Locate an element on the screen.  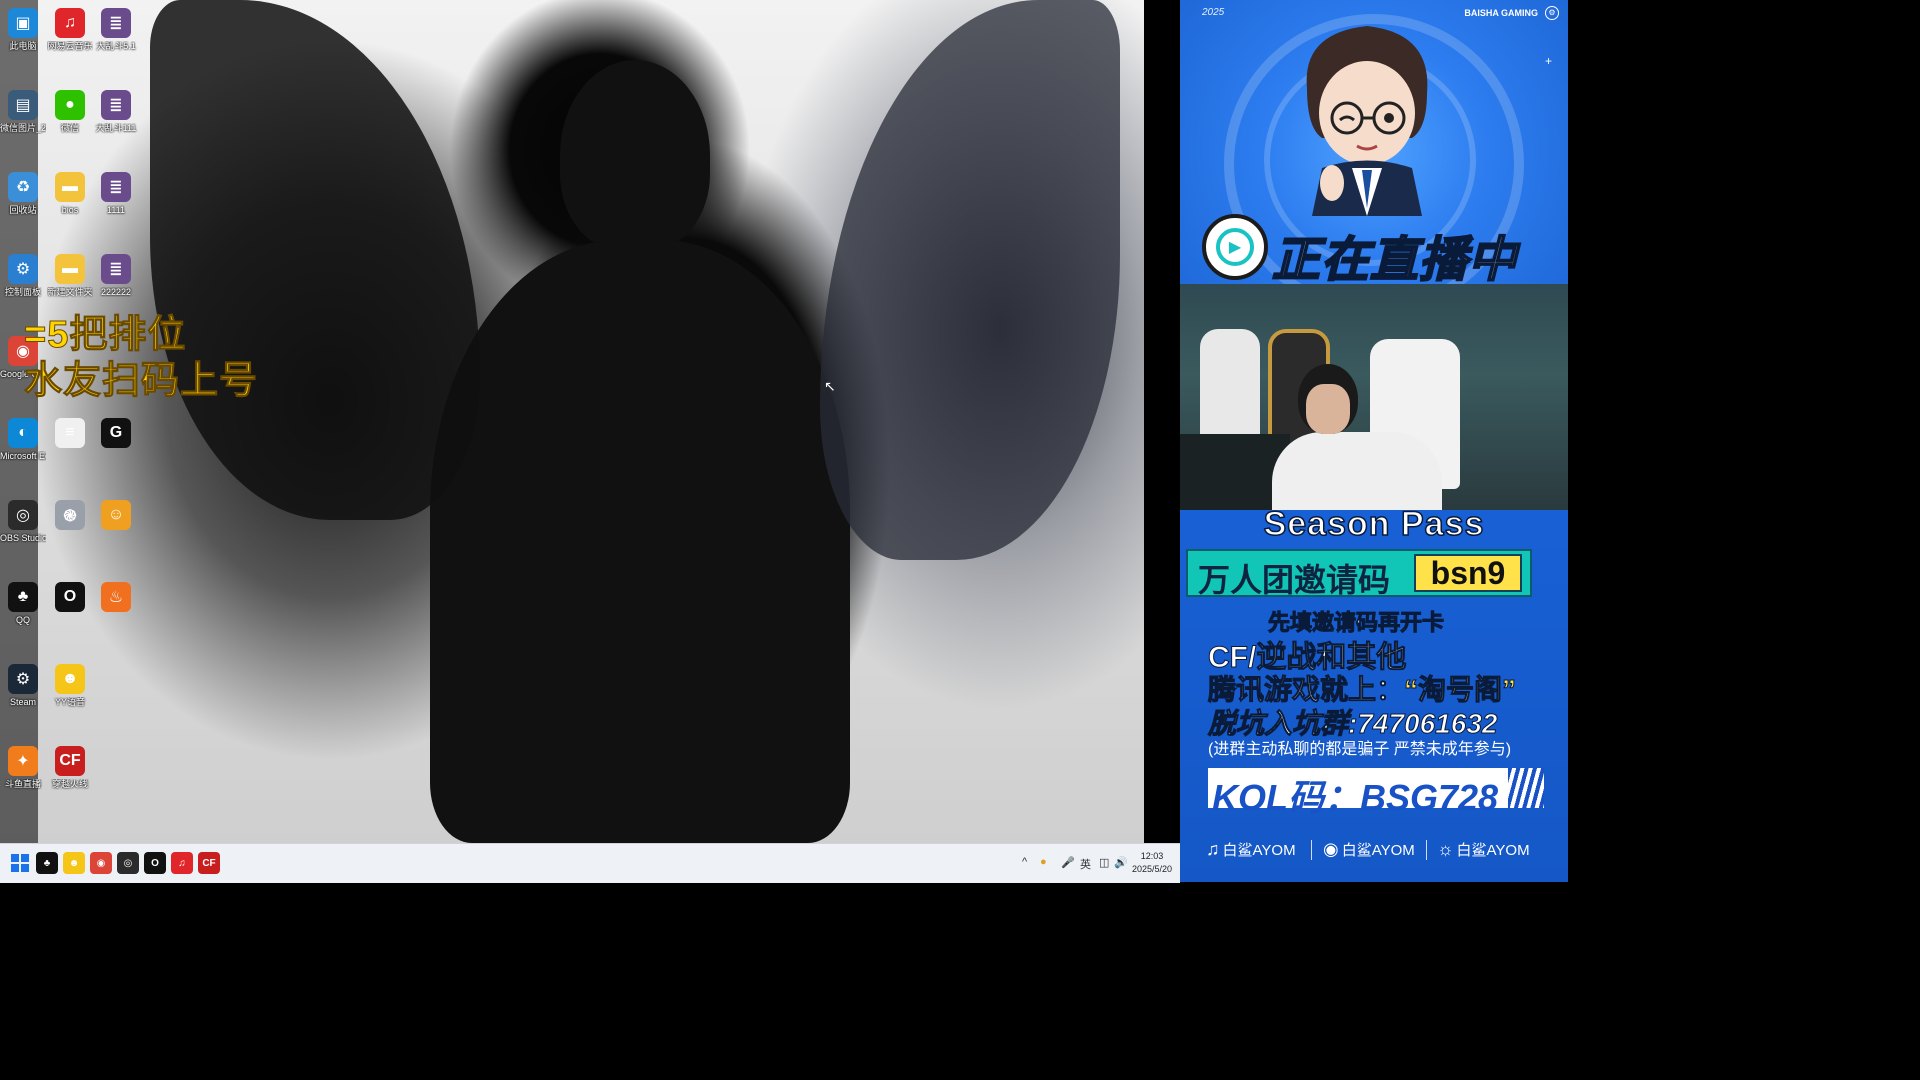
desktop-icon: ♣ QQ is located at coordinates (23, 604).